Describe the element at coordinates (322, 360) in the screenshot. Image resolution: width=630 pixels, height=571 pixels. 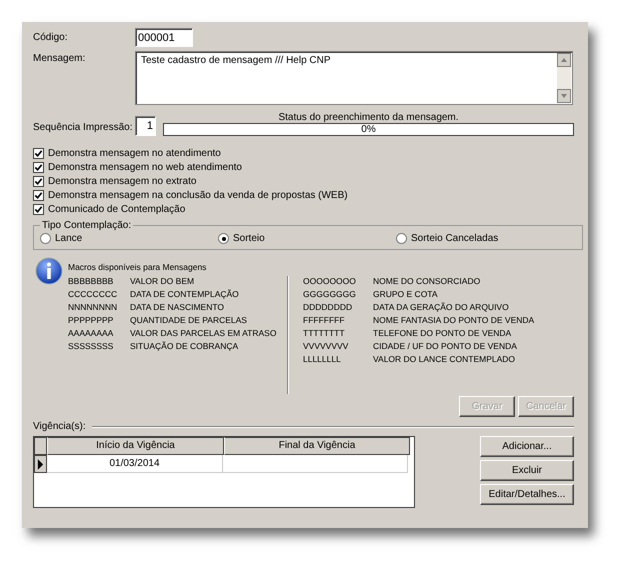
I see `macro-code: LLLLLLLL` at that location.